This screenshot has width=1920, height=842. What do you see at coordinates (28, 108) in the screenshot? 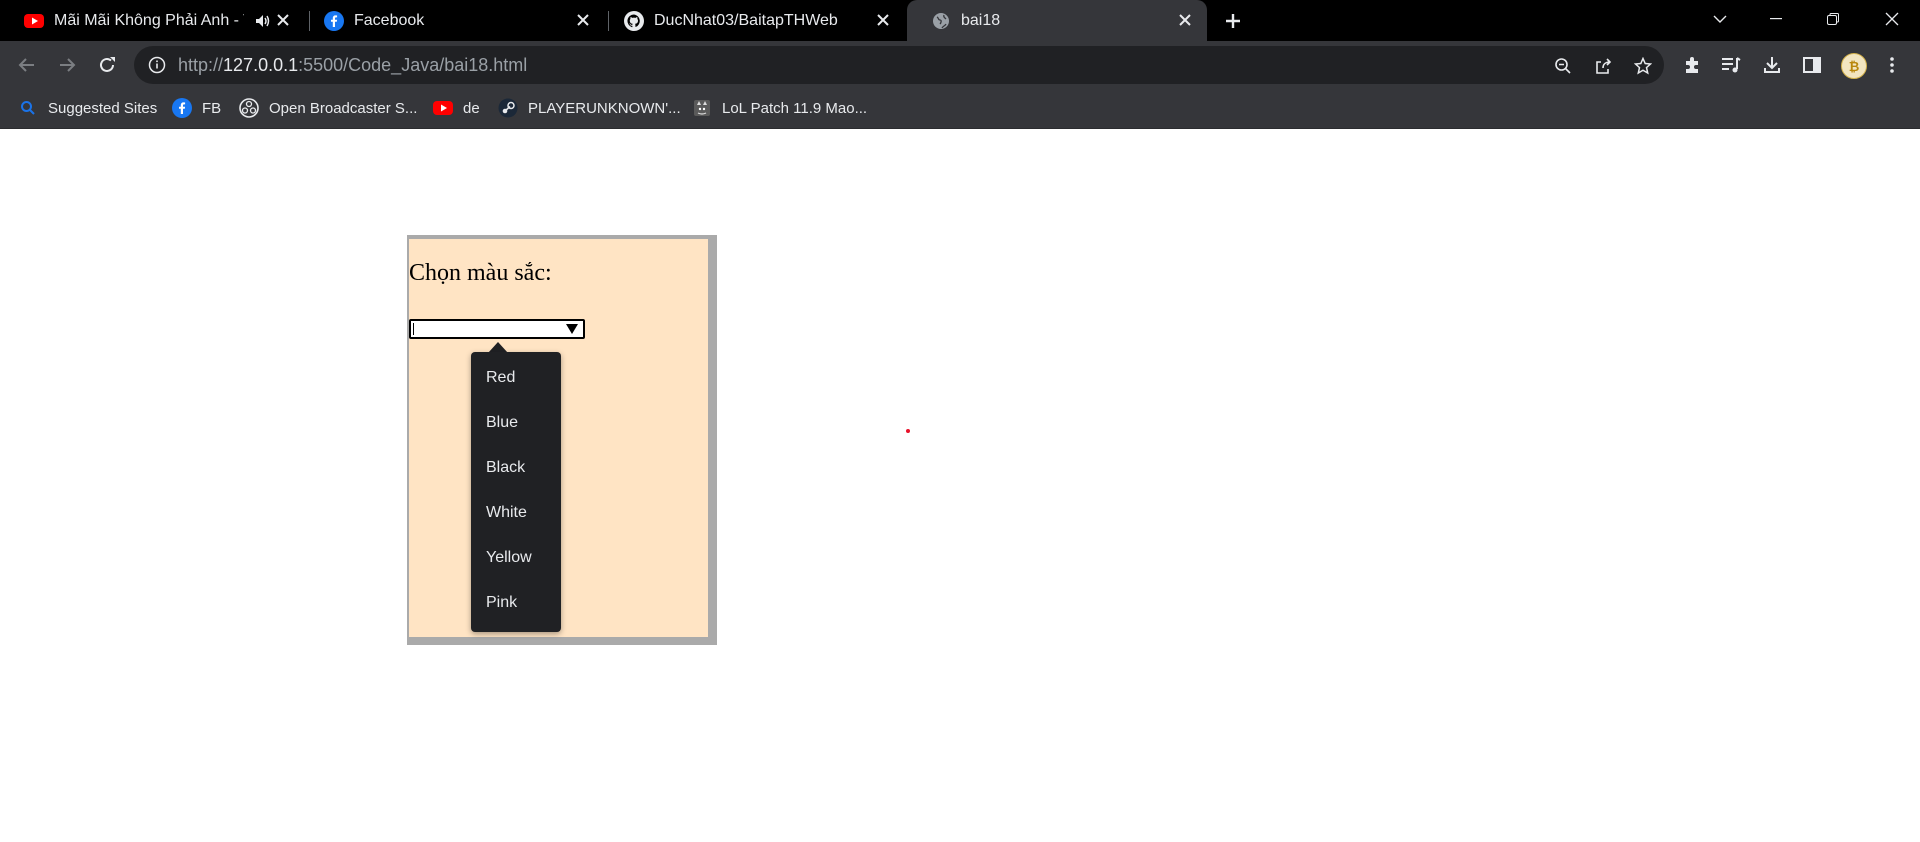
I see `search-icon` at bounding box center [28, 108].